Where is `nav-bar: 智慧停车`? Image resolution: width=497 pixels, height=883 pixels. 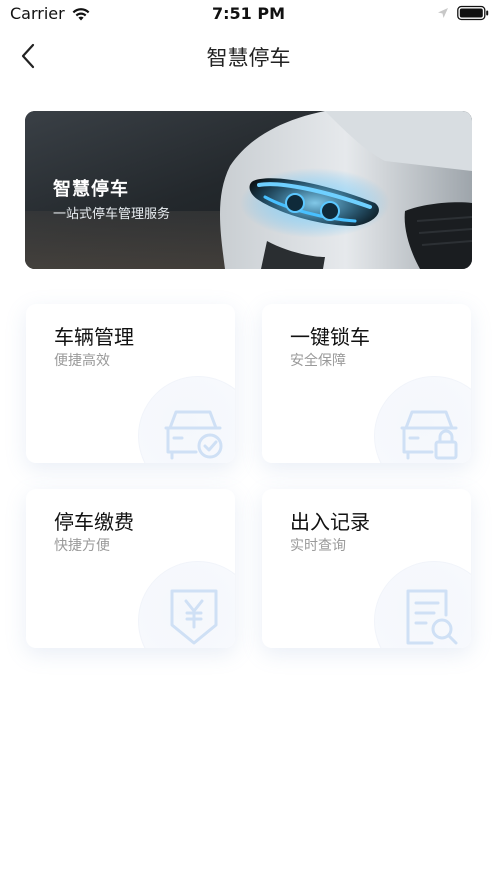
nav-bar: 智慧停车 is located at coordinates (248, 56).